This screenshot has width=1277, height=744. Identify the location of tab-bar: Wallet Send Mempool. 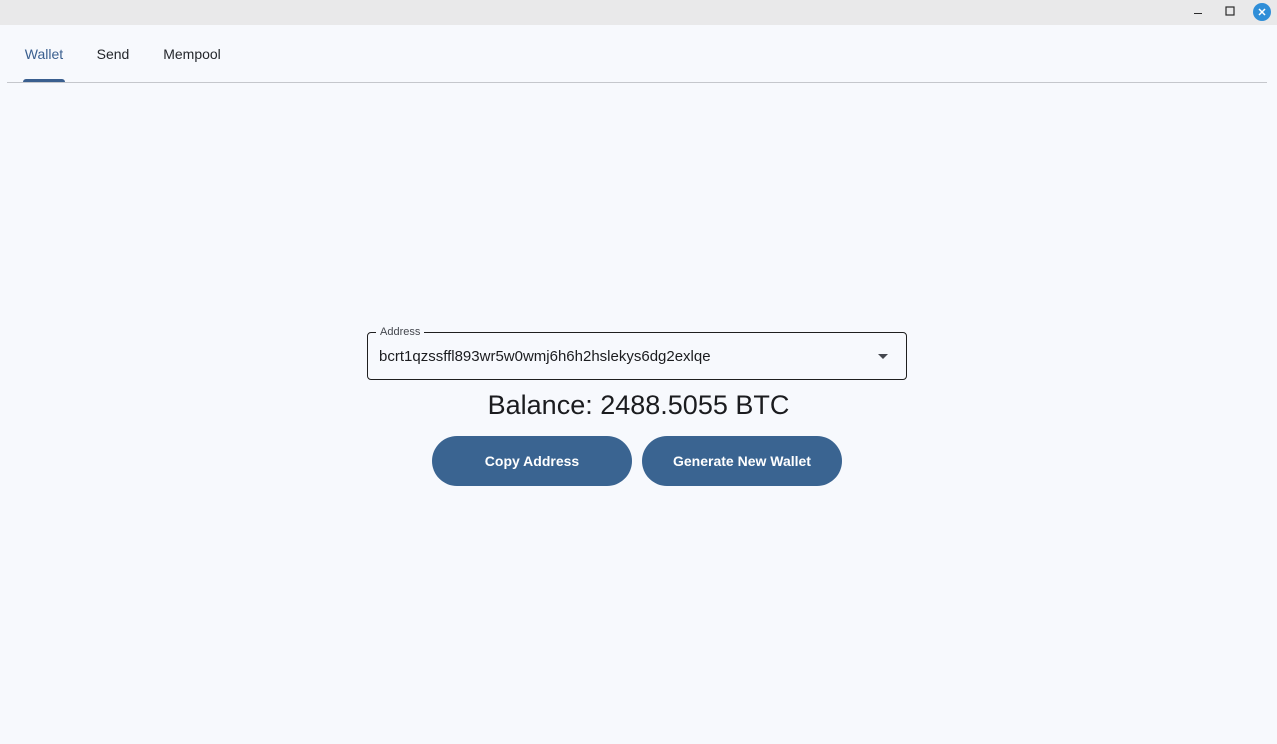
(637, 54).